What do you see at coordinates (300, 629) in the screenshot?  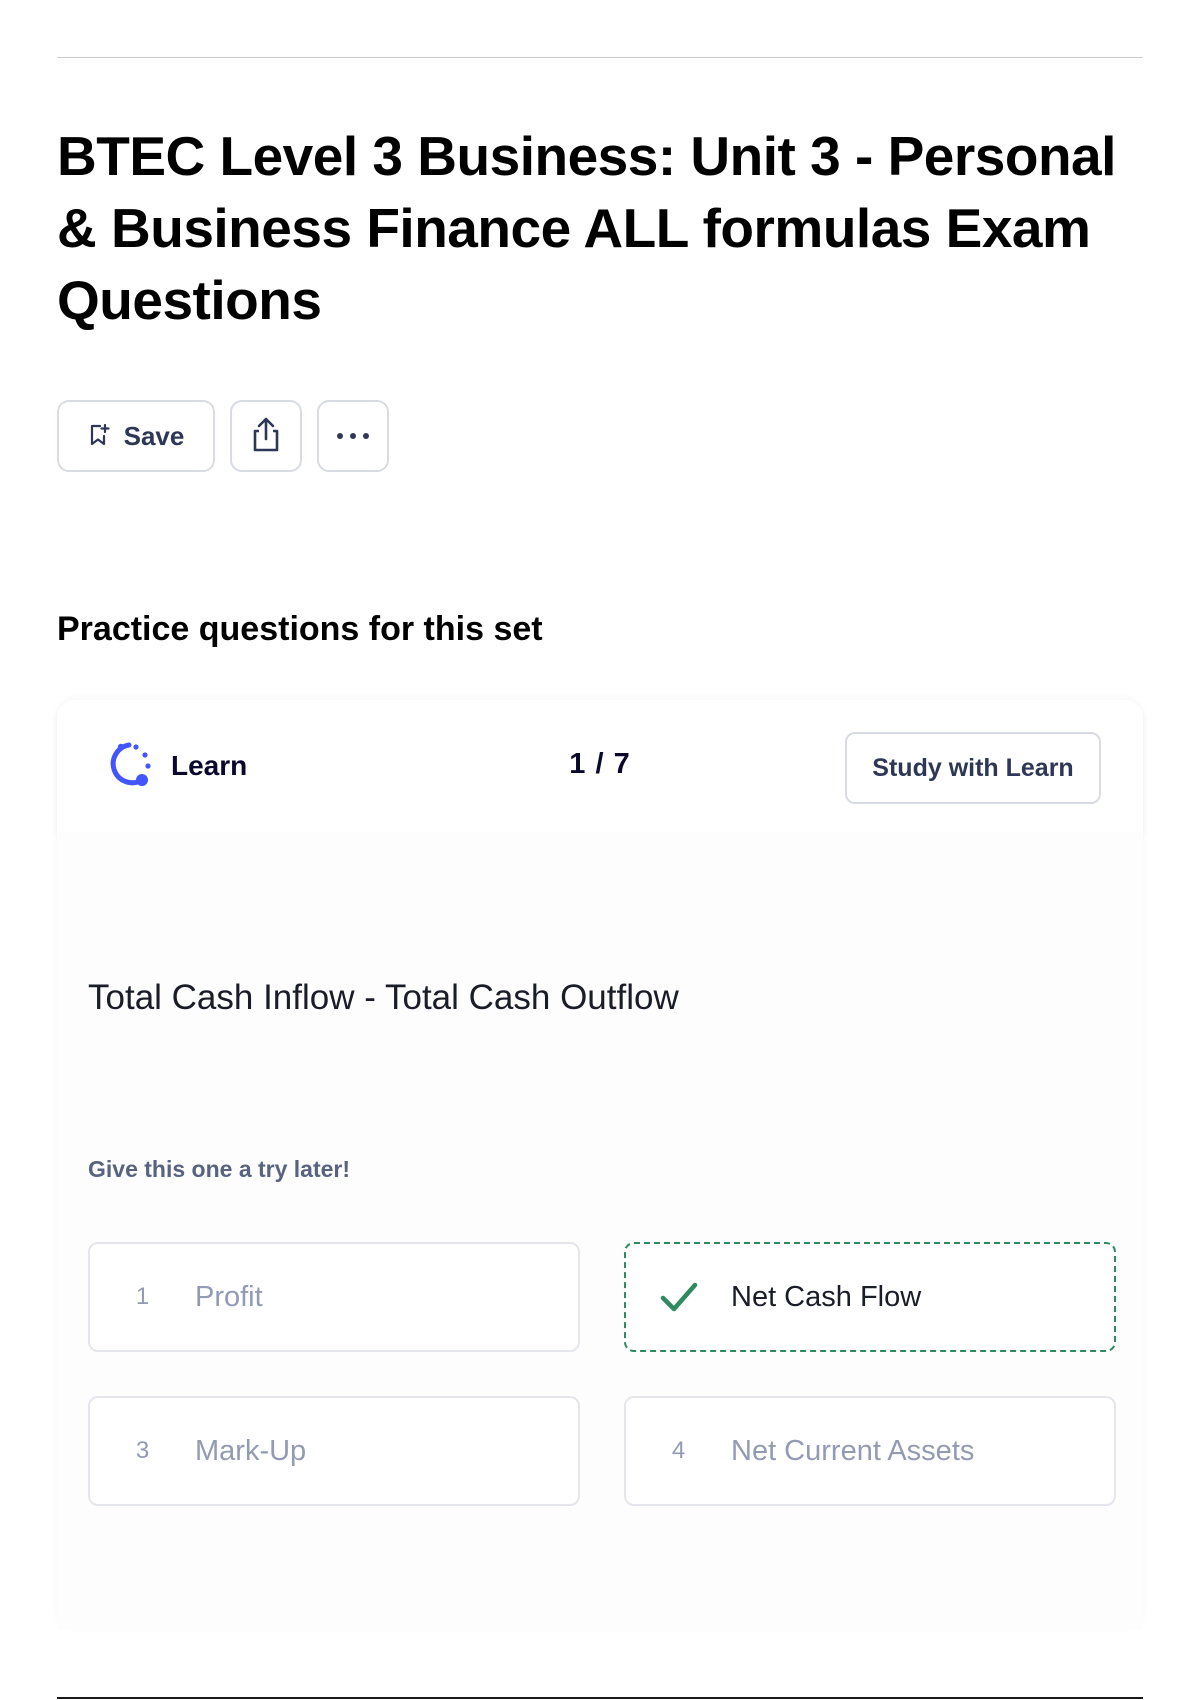 I see `practice-heading: Practice questions for this set` at bounding box center [300, 629].